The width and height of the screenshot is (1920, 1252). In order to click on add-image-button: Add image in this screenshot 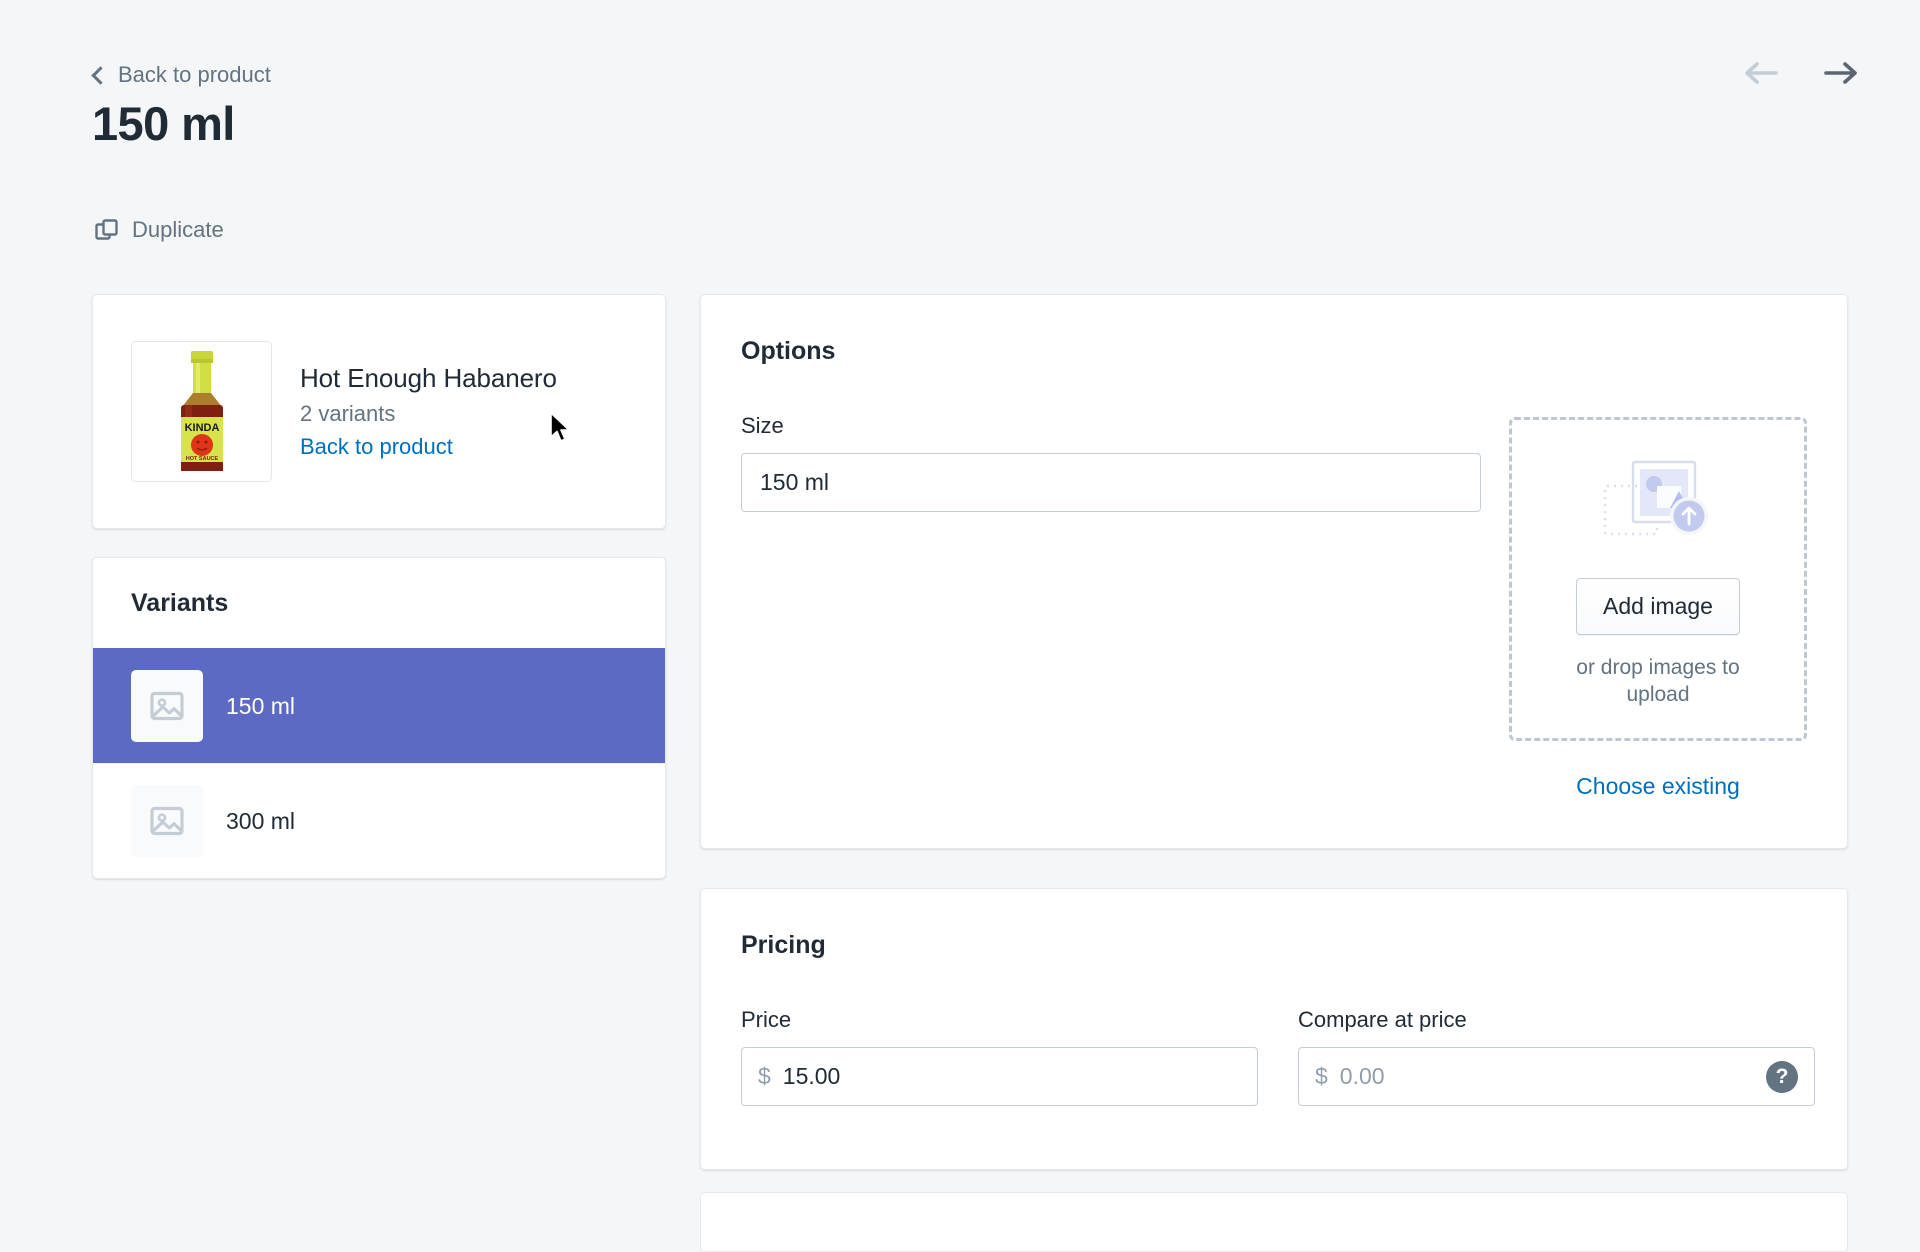, I will do `click(1658, 606)`.